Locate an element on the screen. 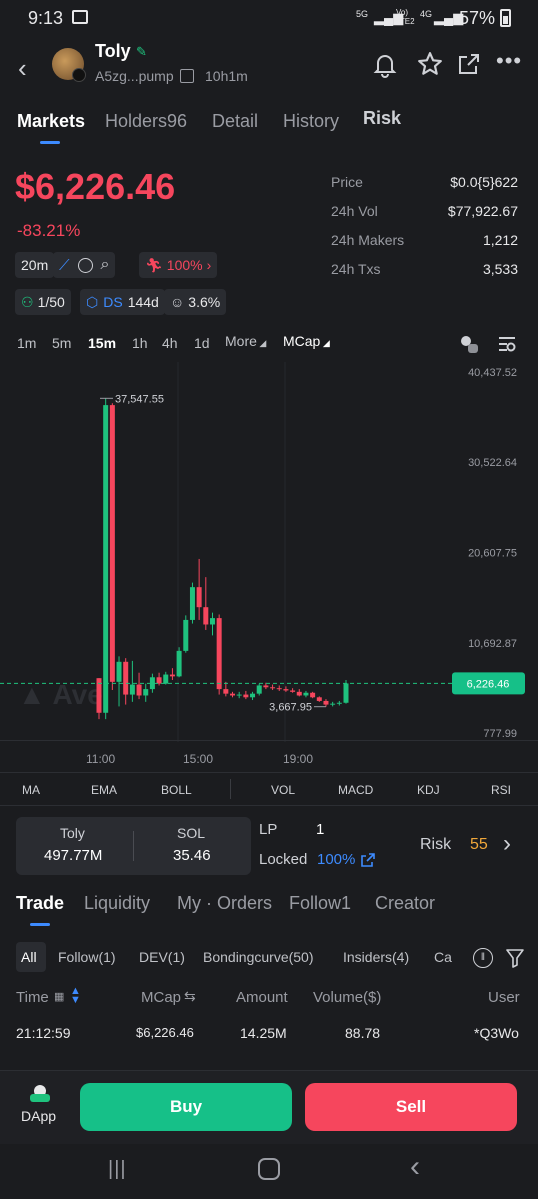 Image resolution: width=538 pixels, height=1199 pixels. tf-1m: 1m is located at coordinates (26, 343).